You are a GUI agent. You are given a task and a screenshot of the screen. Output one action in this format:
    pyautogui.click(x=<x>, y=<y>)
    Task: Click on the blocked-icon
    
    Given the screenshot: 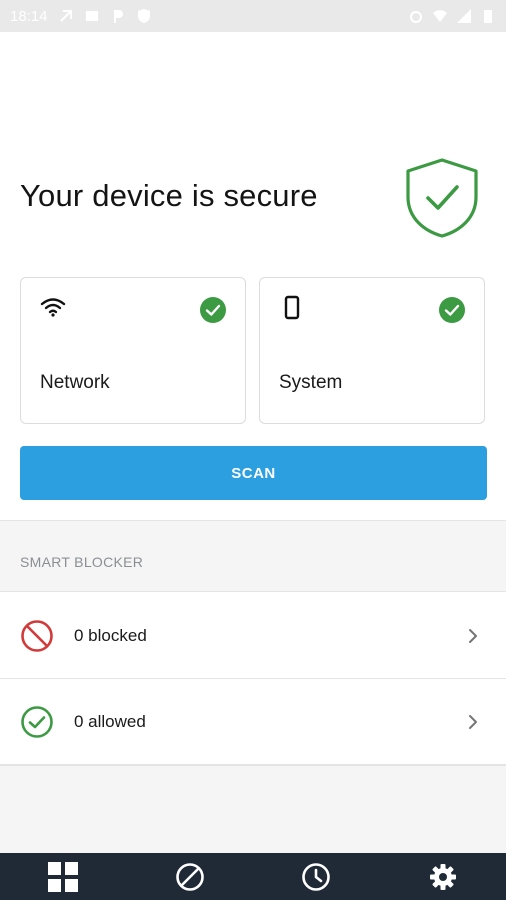 What is the action you would take?
    pyautogui.click(x=37, y=636)
    